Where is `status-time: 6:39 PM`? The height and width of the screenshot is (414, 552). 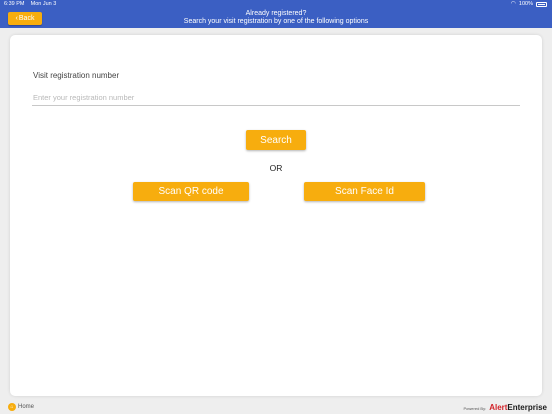
status-time: 6:39 PM is located at coordinates (14, 4).